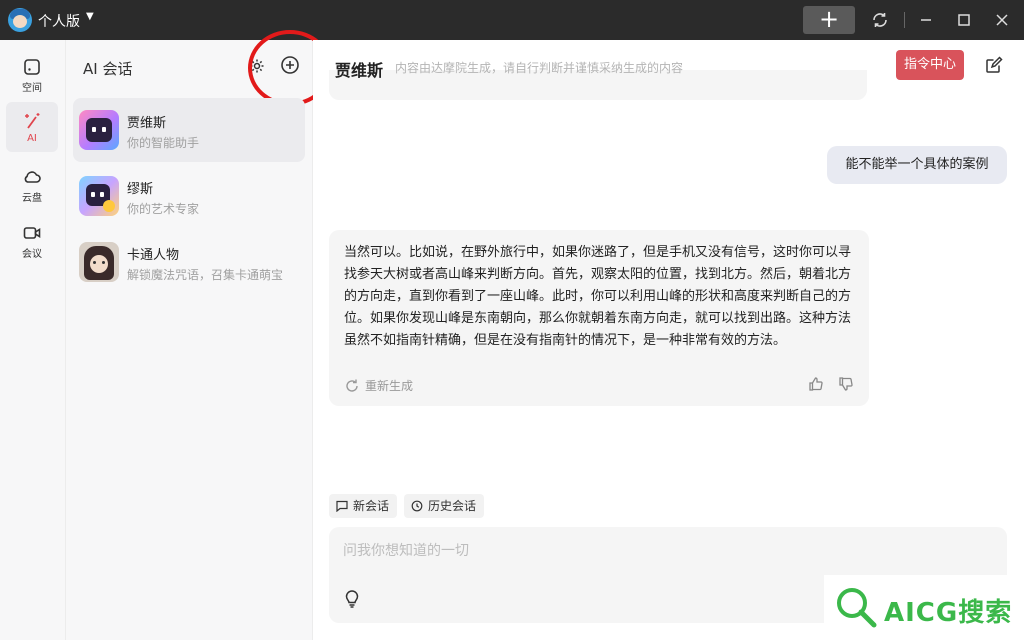 Image resolution: width=1024 pixels, height=640 pixels. I want to click on history-button: 历史会话, so click(444, 506).